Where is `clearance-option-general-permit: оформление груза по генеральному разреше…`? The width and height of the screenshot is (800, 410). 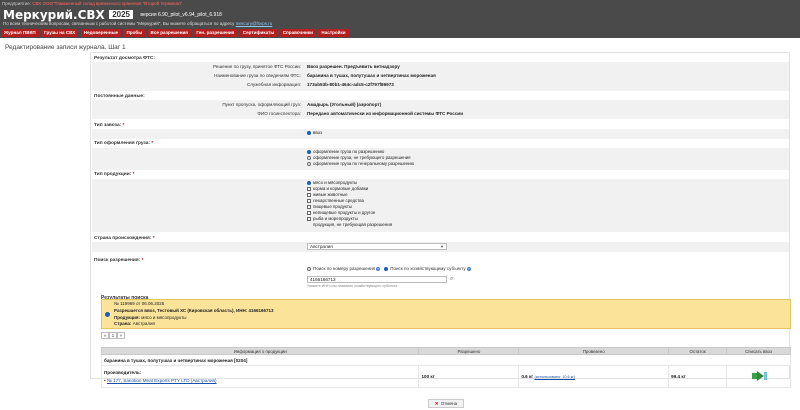
clearance-option-general-permit: оформление груза по генеральному разреше… is located at coordinates (360, 164).